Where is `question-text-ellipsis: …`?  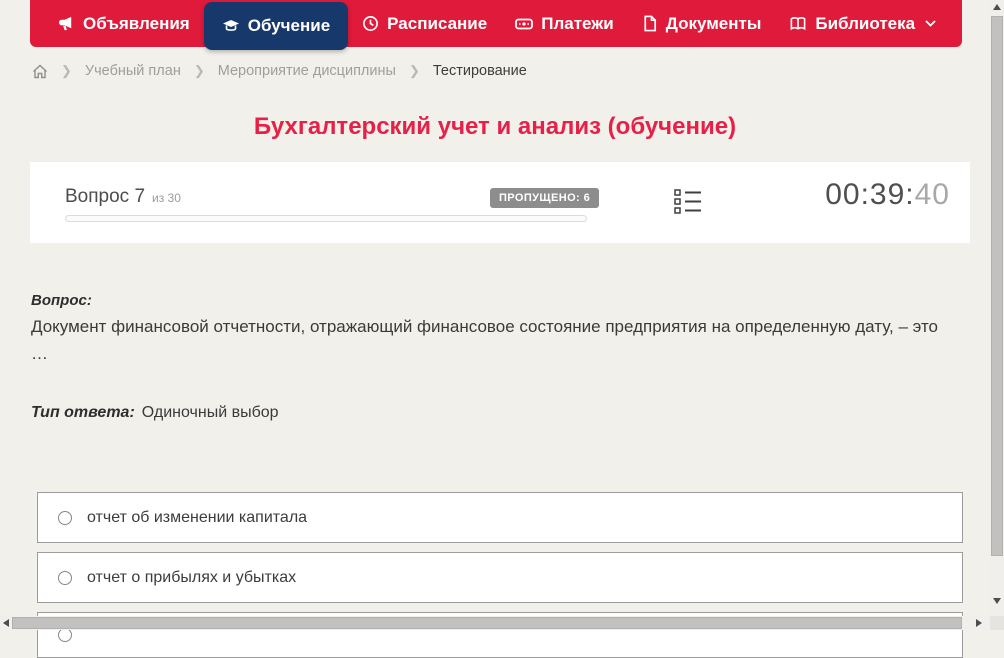
question-text-ellipsis: … is located at coordinates (39, 353).